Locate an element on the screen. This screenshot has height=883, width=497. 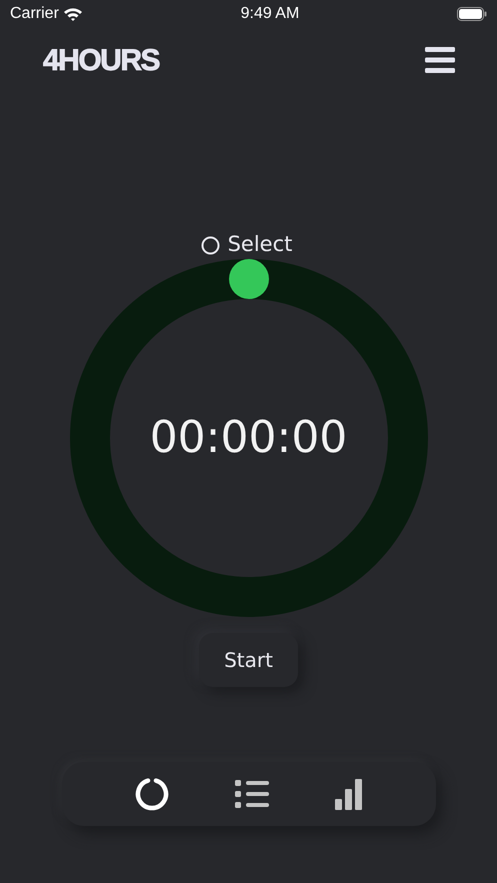
list-tab is located at coordinates (251, 794).